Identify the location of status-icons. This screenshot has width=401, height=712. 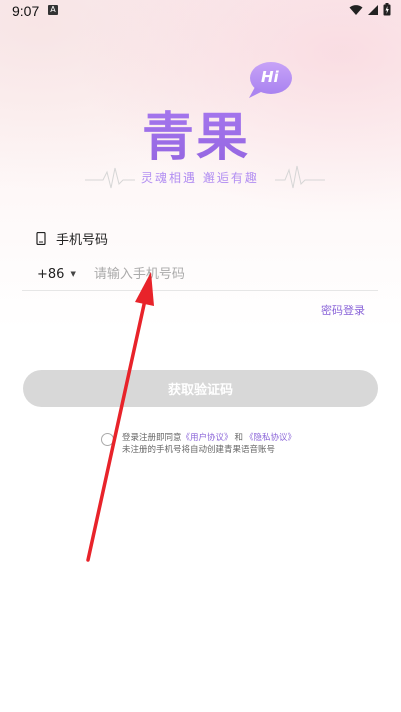
(370, 9).